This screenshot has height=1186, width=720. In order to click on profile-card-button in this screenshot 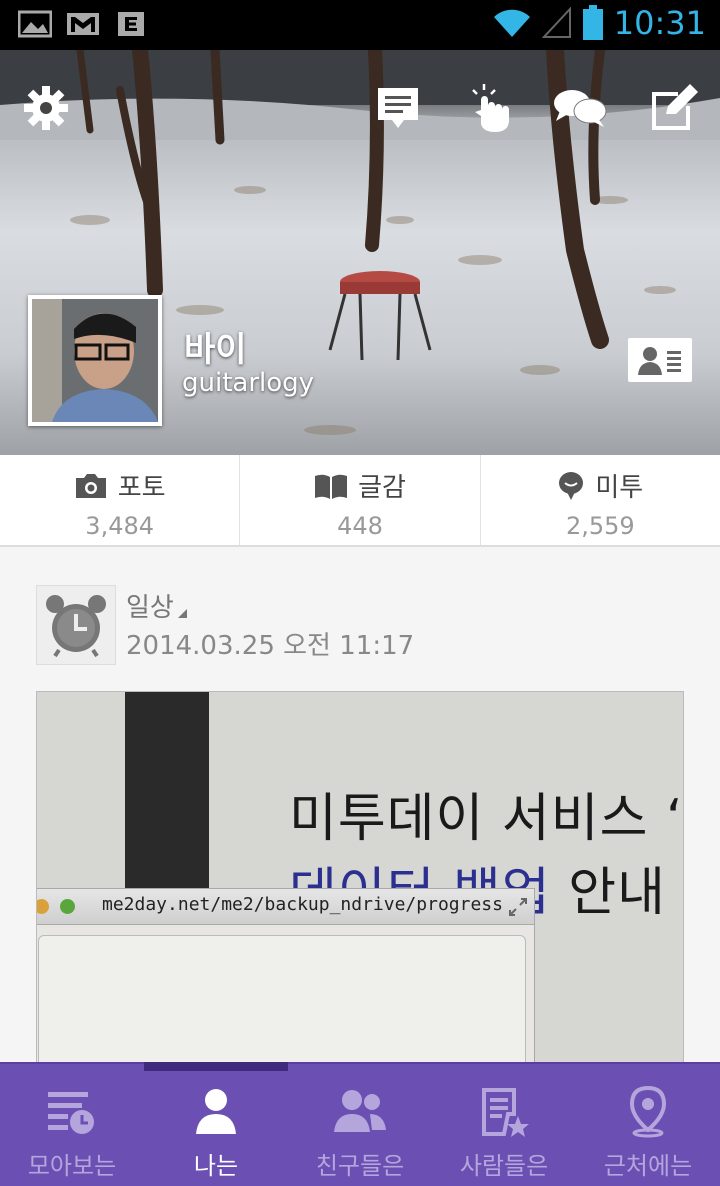, I will do `click(660, 360)`.